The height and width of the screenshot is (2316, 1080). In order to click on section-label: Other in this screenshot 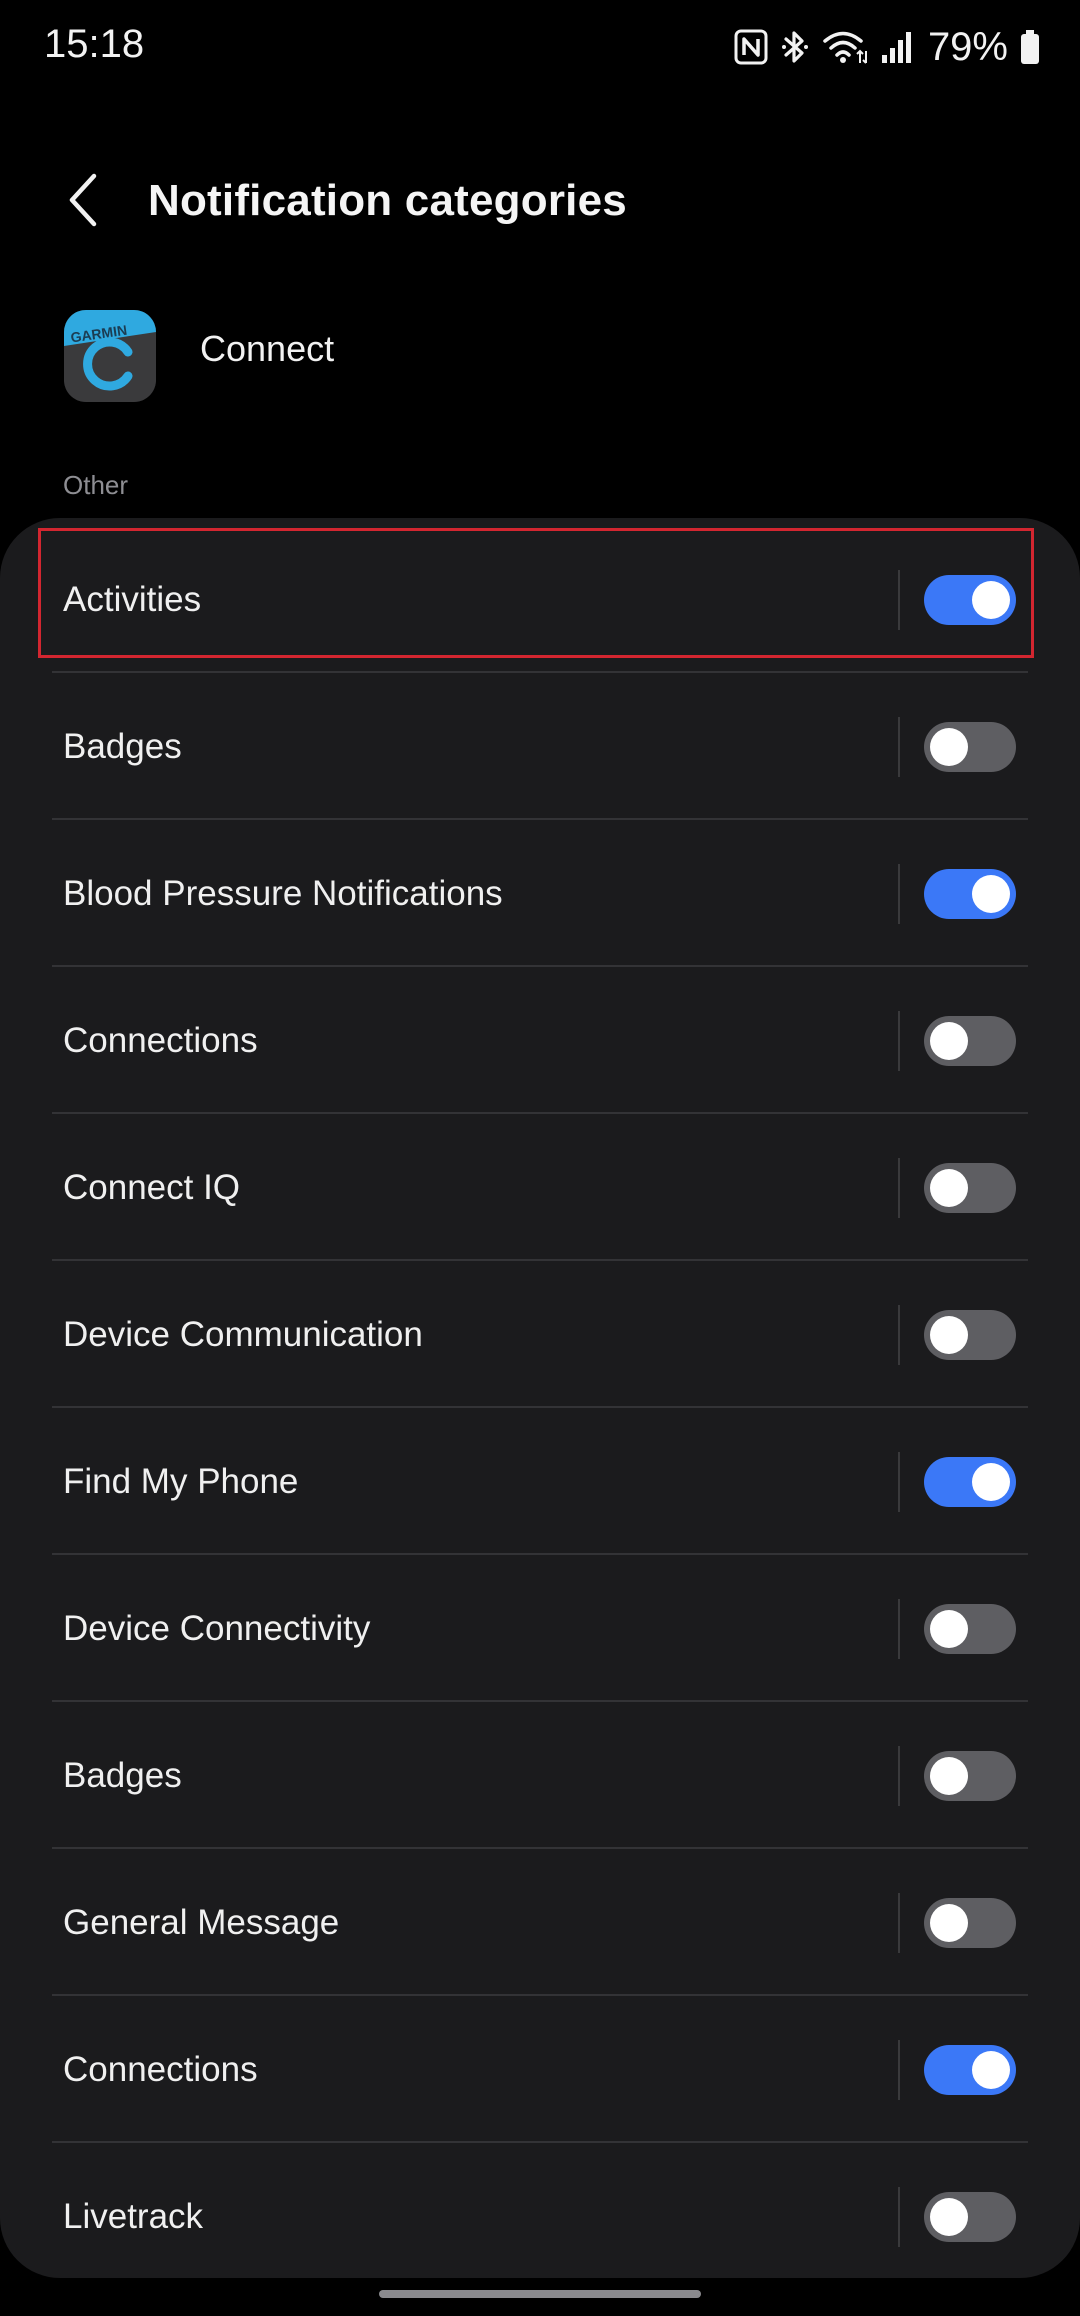, I will do `click(96, 485)`.